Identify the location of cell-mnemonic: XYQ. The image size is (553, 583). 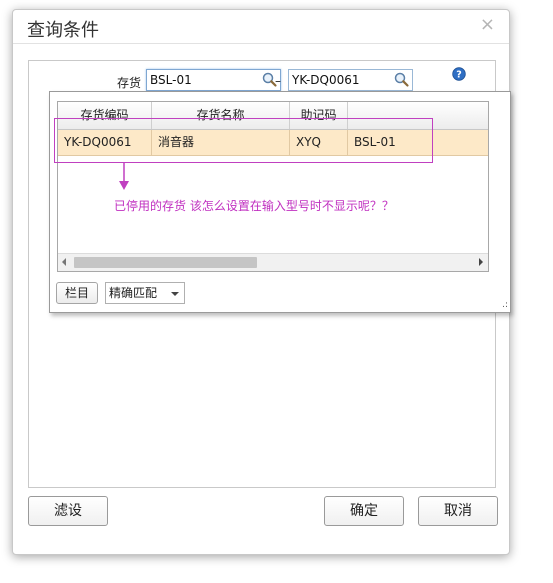
(319, 142).